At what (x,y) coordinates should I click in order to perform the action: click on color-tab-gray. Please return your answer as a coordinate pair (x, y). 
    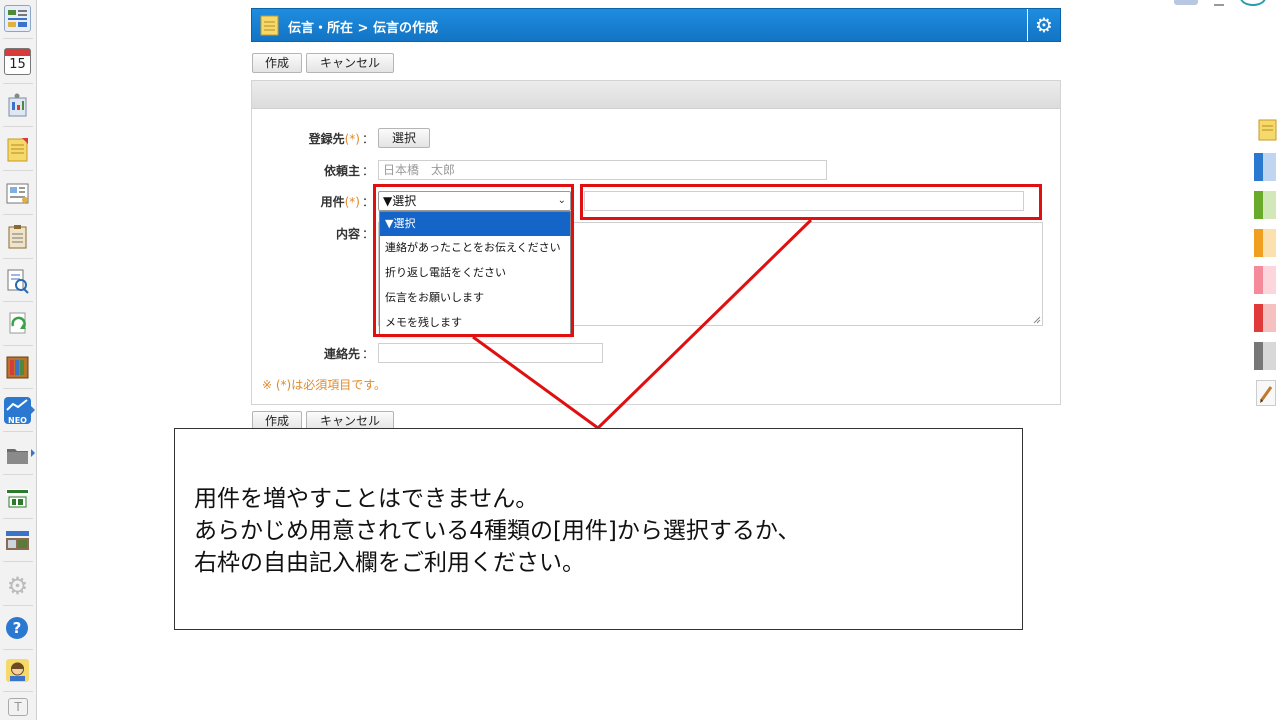
    Looking at the image, I should click on (1265, 356).